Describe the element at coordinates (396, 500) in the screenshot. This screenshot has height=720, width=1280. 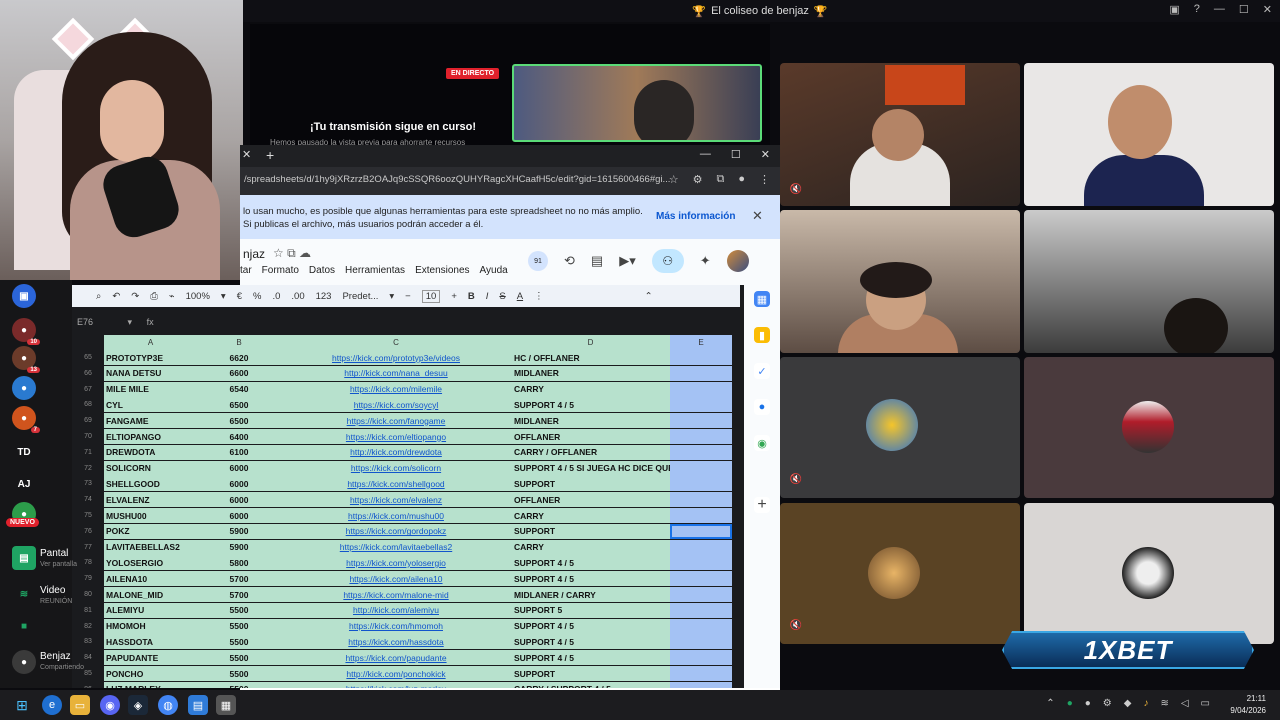
I see `cell-link: https://kick.com/elvalenz` at that location.